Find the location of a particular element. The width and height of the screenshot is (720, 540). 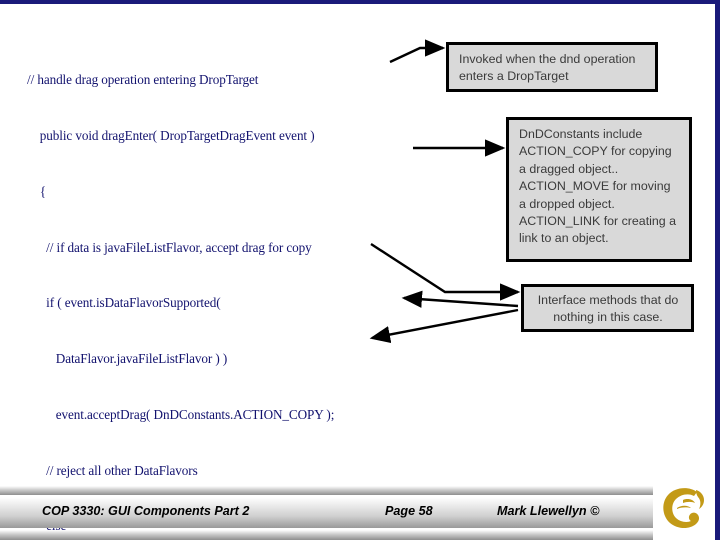

code-line: if ( event.isDataFlavorSupported( is located at coordinates (124, 303).